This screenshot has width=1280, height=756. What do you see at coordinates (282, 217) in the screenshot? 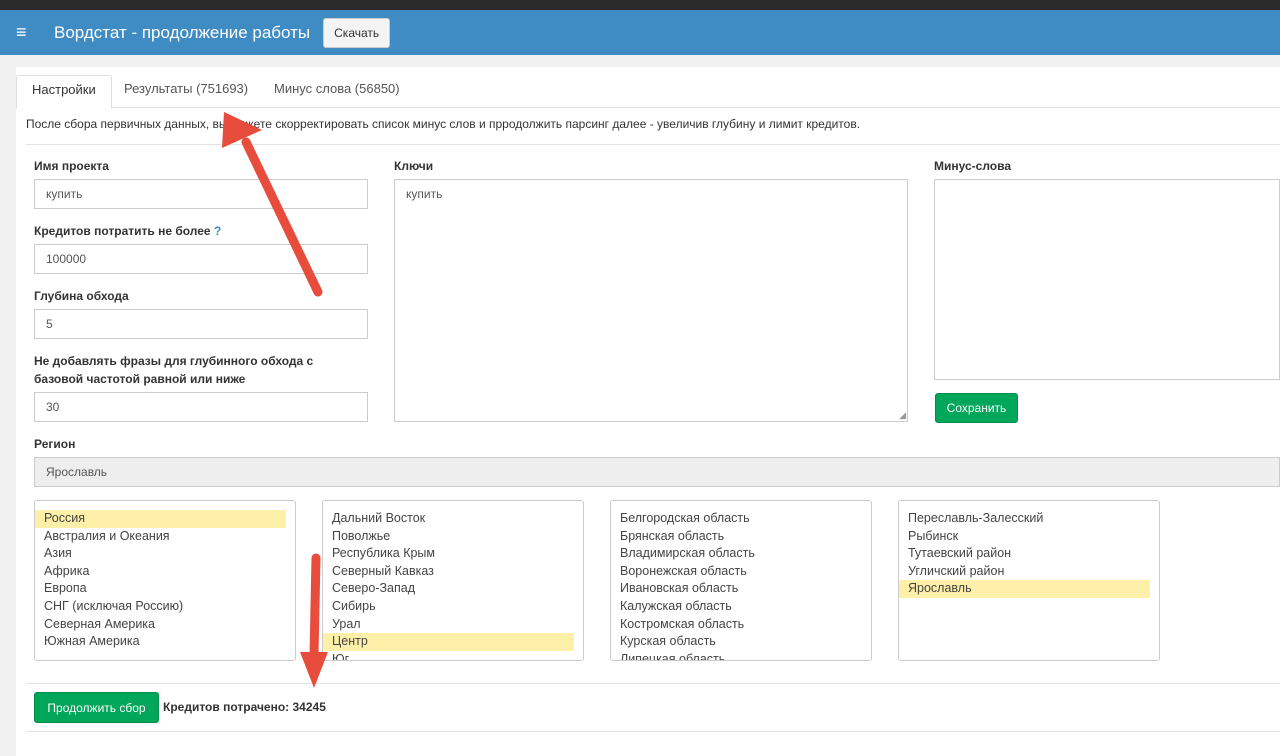
I see `arrow-to-results-tab-shaft` at bounding box center [282, 217].